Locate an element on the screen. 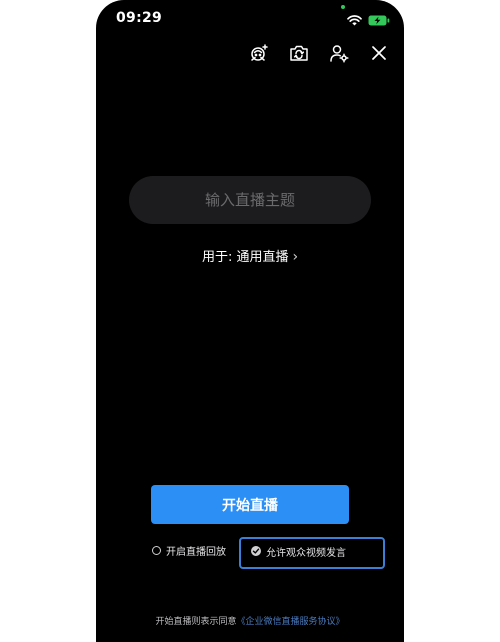  battery-icon is located at coordinates (379, 20).